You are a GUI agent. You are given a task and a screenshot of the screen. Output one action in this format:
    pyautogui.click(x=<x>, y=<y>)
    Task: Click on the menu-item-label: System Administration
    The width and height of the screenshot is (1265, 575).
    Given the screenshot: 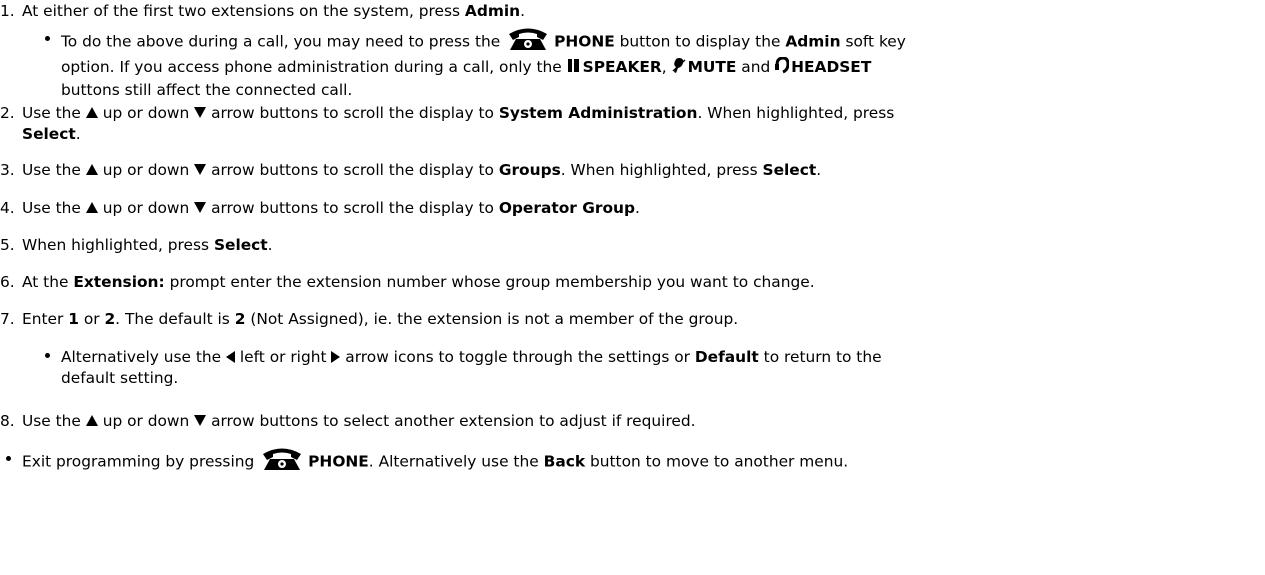 What is the action you would take?
    pyautogui.click(x=598, y=113)
    